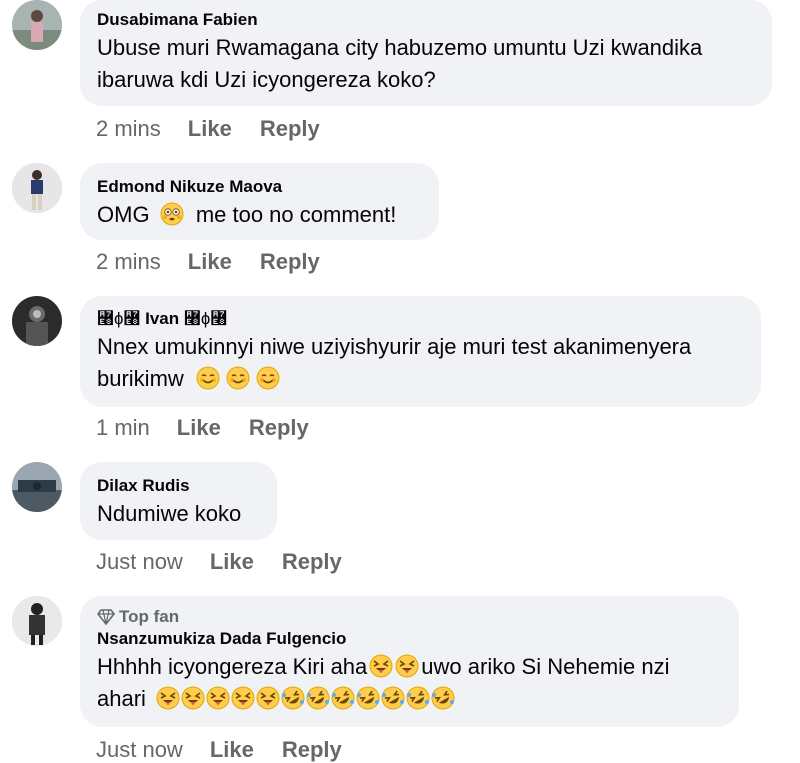 This screenshot has width=800, height=763. What do you see at coordinates (420, 379) in the screenshot?
I see `comment-text-line-2: burikimw` at bounding box center [420, 379].